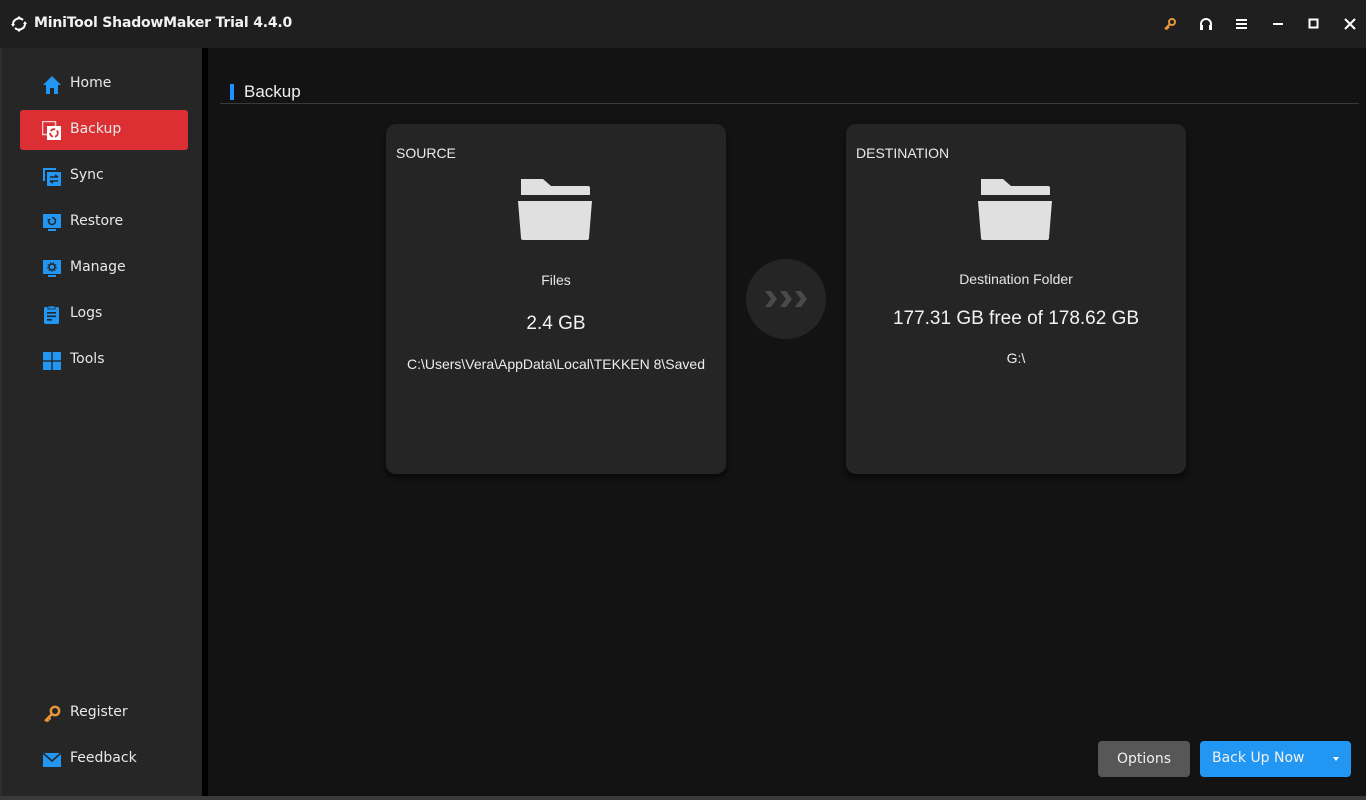  Describe the element at coordinates (52, 85) in the screenshot. I see `home-icon` at that location.